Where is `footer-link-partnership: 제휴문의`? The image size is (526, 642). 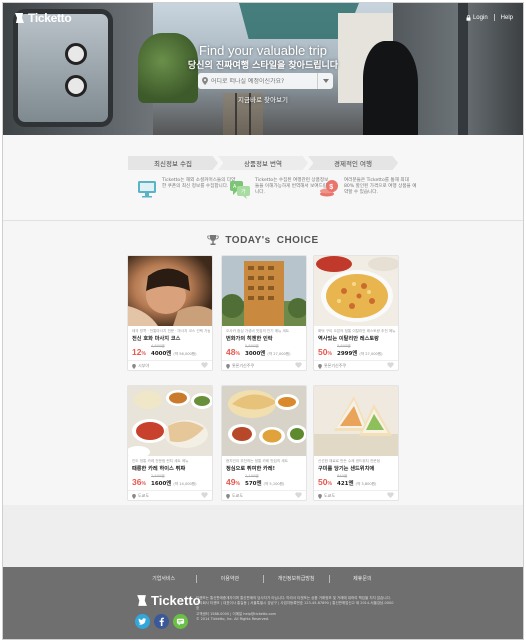 footer-link-partnership: 제휴문의 is located at coordinates (362, 579).